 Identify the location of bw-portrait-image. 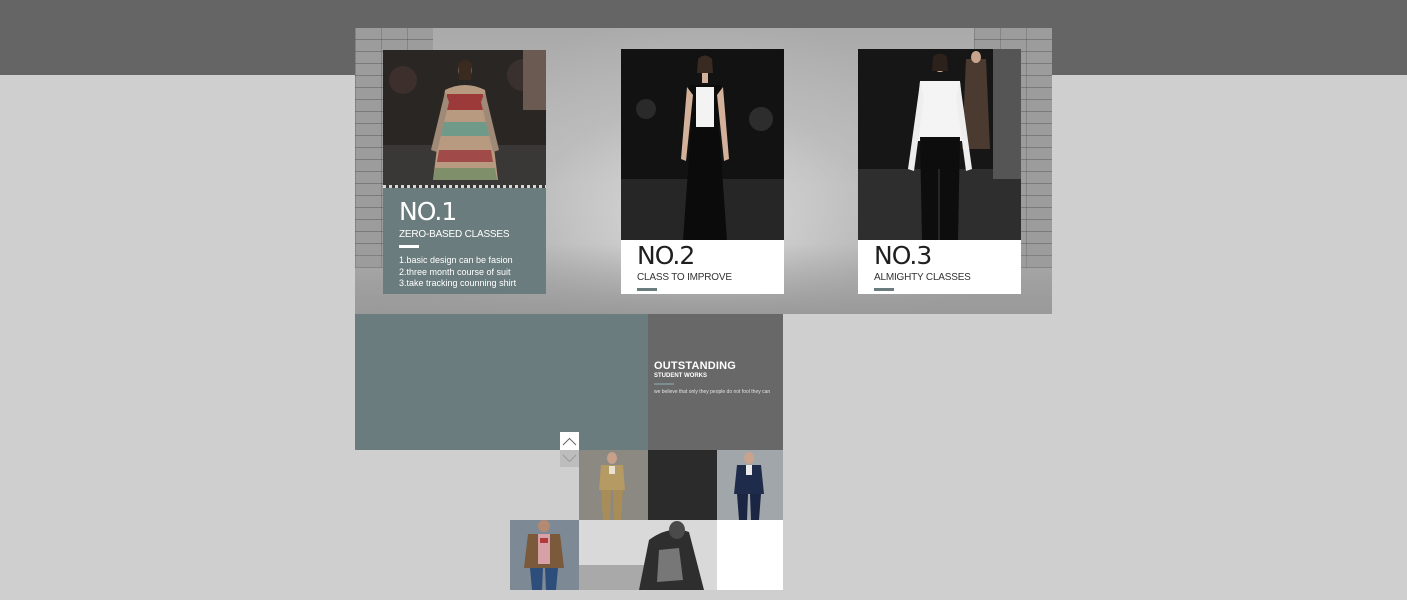
(648, 555).